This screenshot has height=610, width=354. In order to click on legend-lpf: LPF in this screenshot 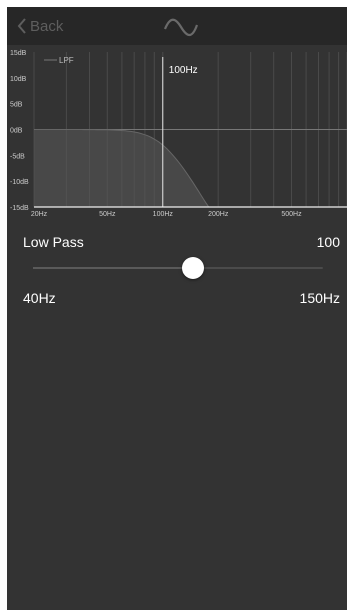, I will do `click(66, 60)`.